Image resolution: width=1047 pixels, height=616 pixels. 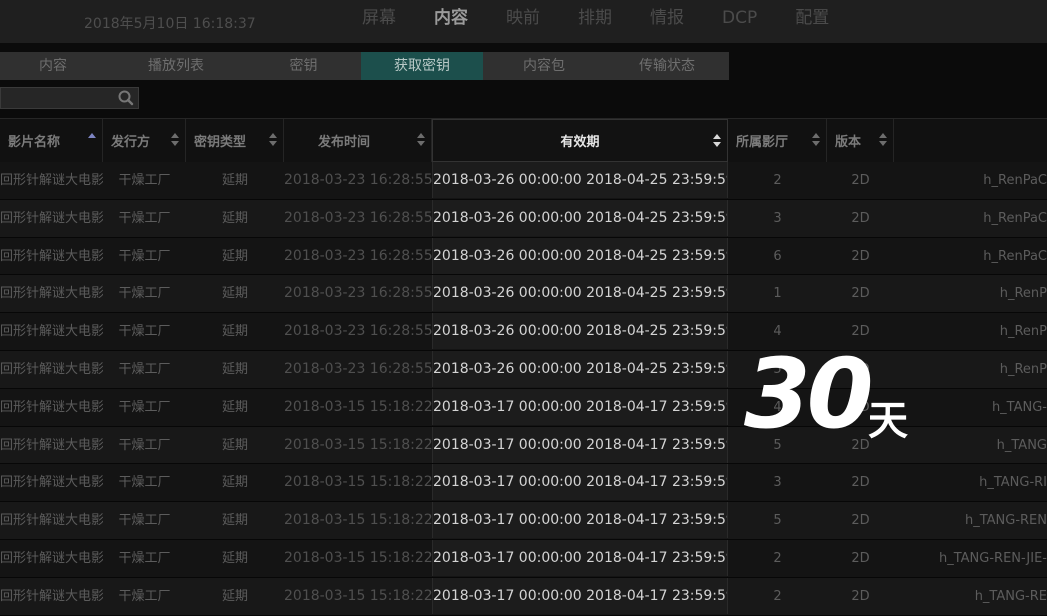 I want to click on col-film-name: 影片名称, so click(x=51, y=140).